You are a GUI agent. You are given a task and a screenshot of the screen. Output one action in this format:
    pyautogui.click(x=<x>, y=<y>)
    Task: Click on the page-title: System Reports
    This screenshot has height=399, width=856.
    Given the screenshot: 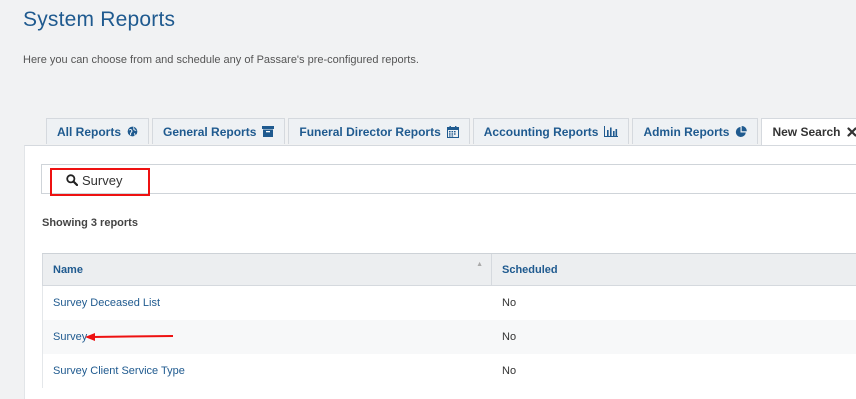 What is the action you would take?
    pyautogui.click(x=99, y=19)
    